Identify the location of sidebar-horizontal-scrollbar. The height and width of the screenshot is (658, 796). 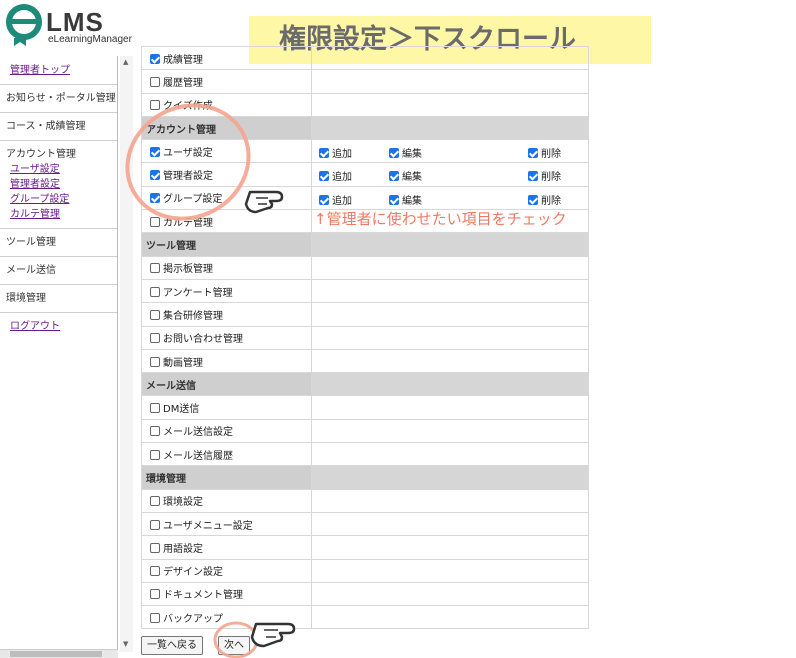
(59, 653).